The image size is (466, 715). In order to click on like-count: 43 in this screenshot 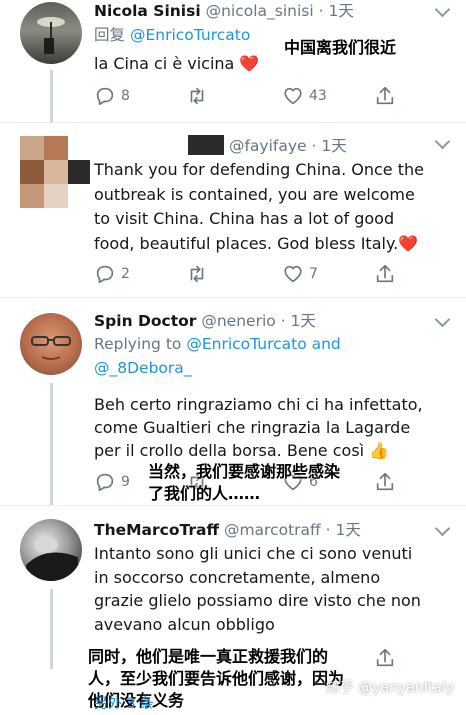, I will do `click(318, 96)`.